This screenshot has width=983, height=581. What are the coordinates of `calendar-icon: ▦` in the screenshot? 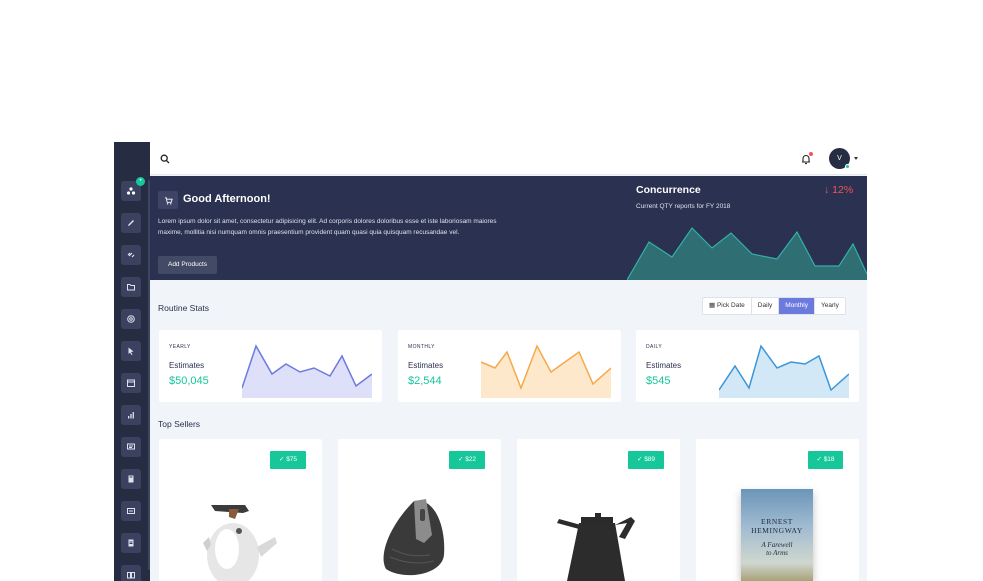 It's located at (713, 305).